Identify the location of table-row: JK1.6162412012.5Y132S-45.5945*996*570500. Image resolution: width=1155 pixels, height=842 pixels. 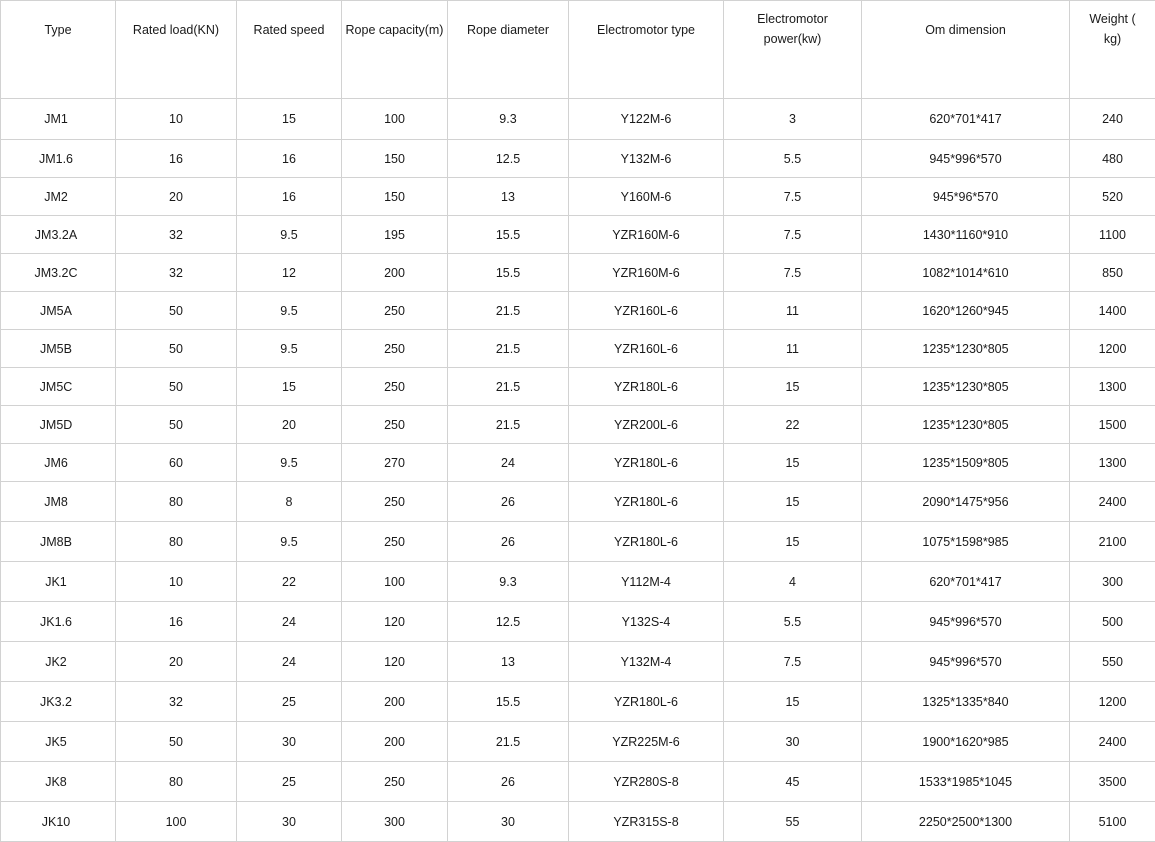
(578, 622).